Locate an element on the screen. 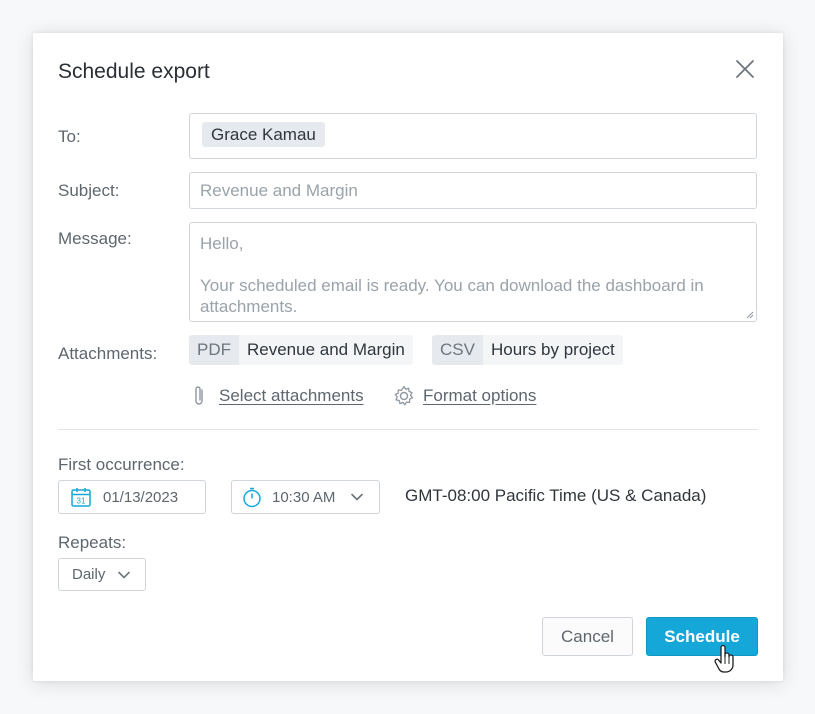 The width and height of the screenshot is (815, 714). to-field: Grace Kamau is located at coordinates (473, 136).